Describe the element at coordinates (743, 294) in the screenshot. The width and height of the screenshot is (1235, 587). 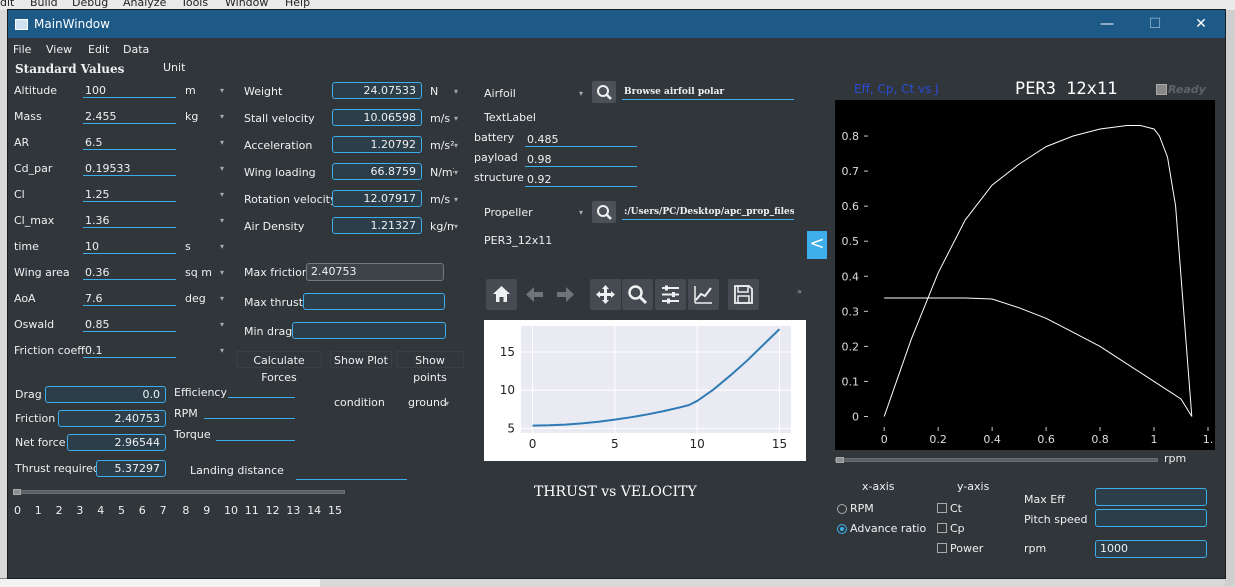
I see `save-icon` at that location.